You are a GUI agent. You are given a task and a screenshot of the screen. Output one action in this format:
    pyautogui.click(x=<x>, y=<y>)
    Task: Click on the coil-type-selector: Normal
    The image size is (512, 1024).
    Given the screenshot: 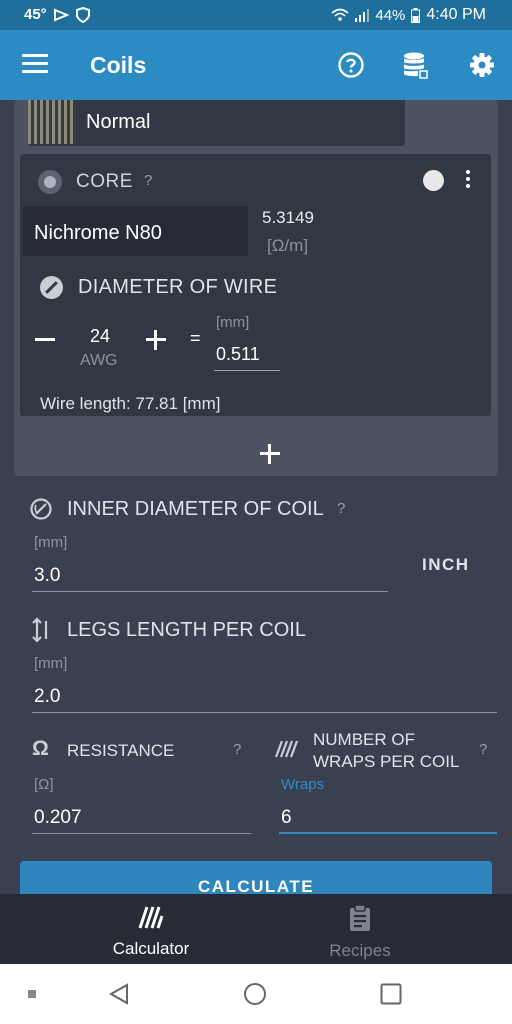 What is the action you would take?
    pyautogui.click(x=216, y=123)
    